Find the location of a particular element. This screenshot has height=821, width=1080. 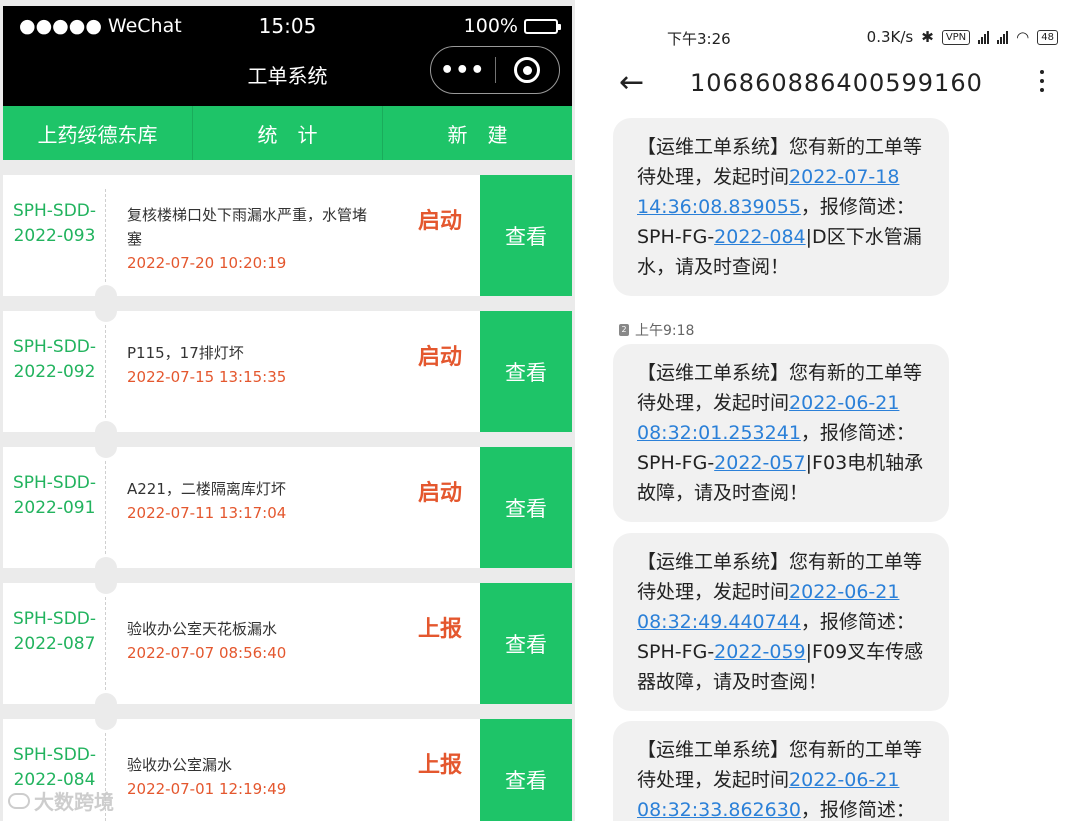

order-code: SPH-SDD- 2022-087 is located at coordinates (54, 631).